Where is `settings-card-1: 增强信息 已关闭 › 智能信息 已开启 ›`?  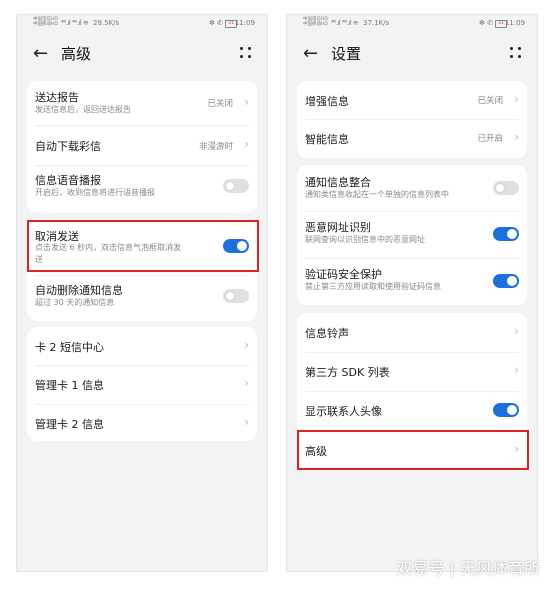 settings-card-1: 增强信息 已关闭 › 智能信息 已开启 › is located at coordinates (412, 119).